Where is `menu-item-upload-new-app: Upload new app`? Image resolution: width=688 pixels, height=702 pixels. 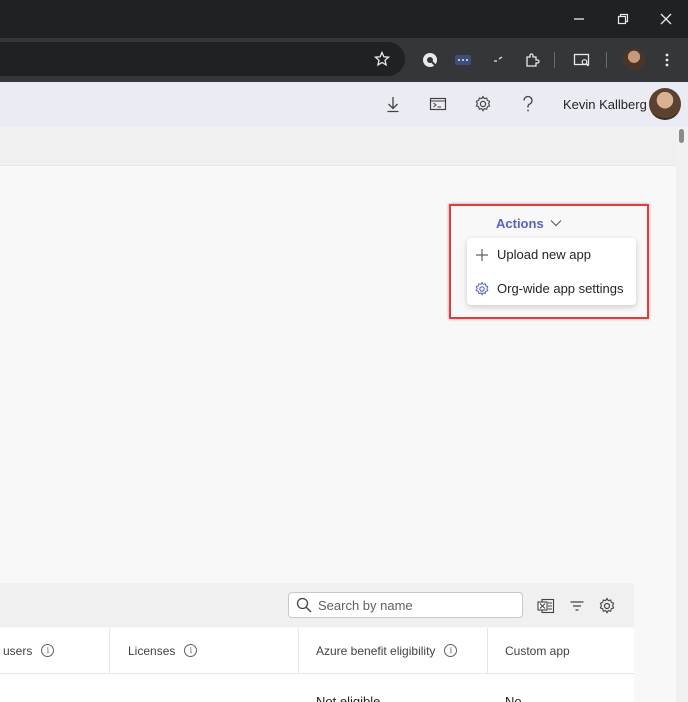 menu-item-upload-new-app: Upload new app is located at coordinates (551, 254).